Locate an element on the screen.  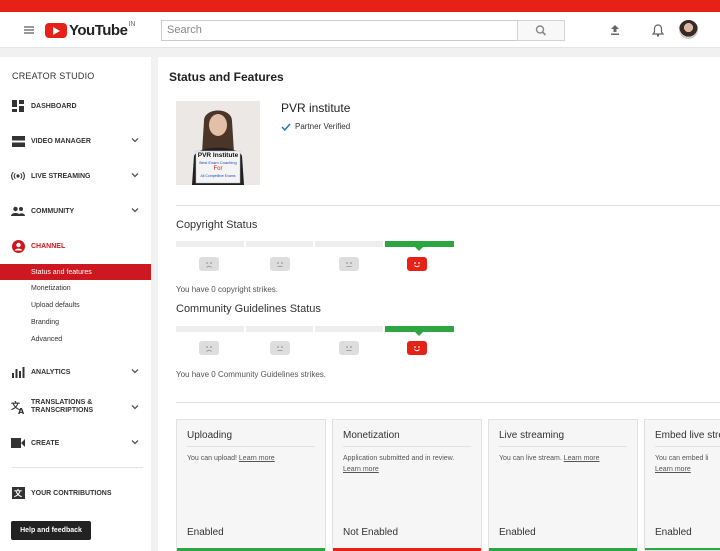
sidebar-item-channel: CHANNEL is located at coordinates (75, 246).